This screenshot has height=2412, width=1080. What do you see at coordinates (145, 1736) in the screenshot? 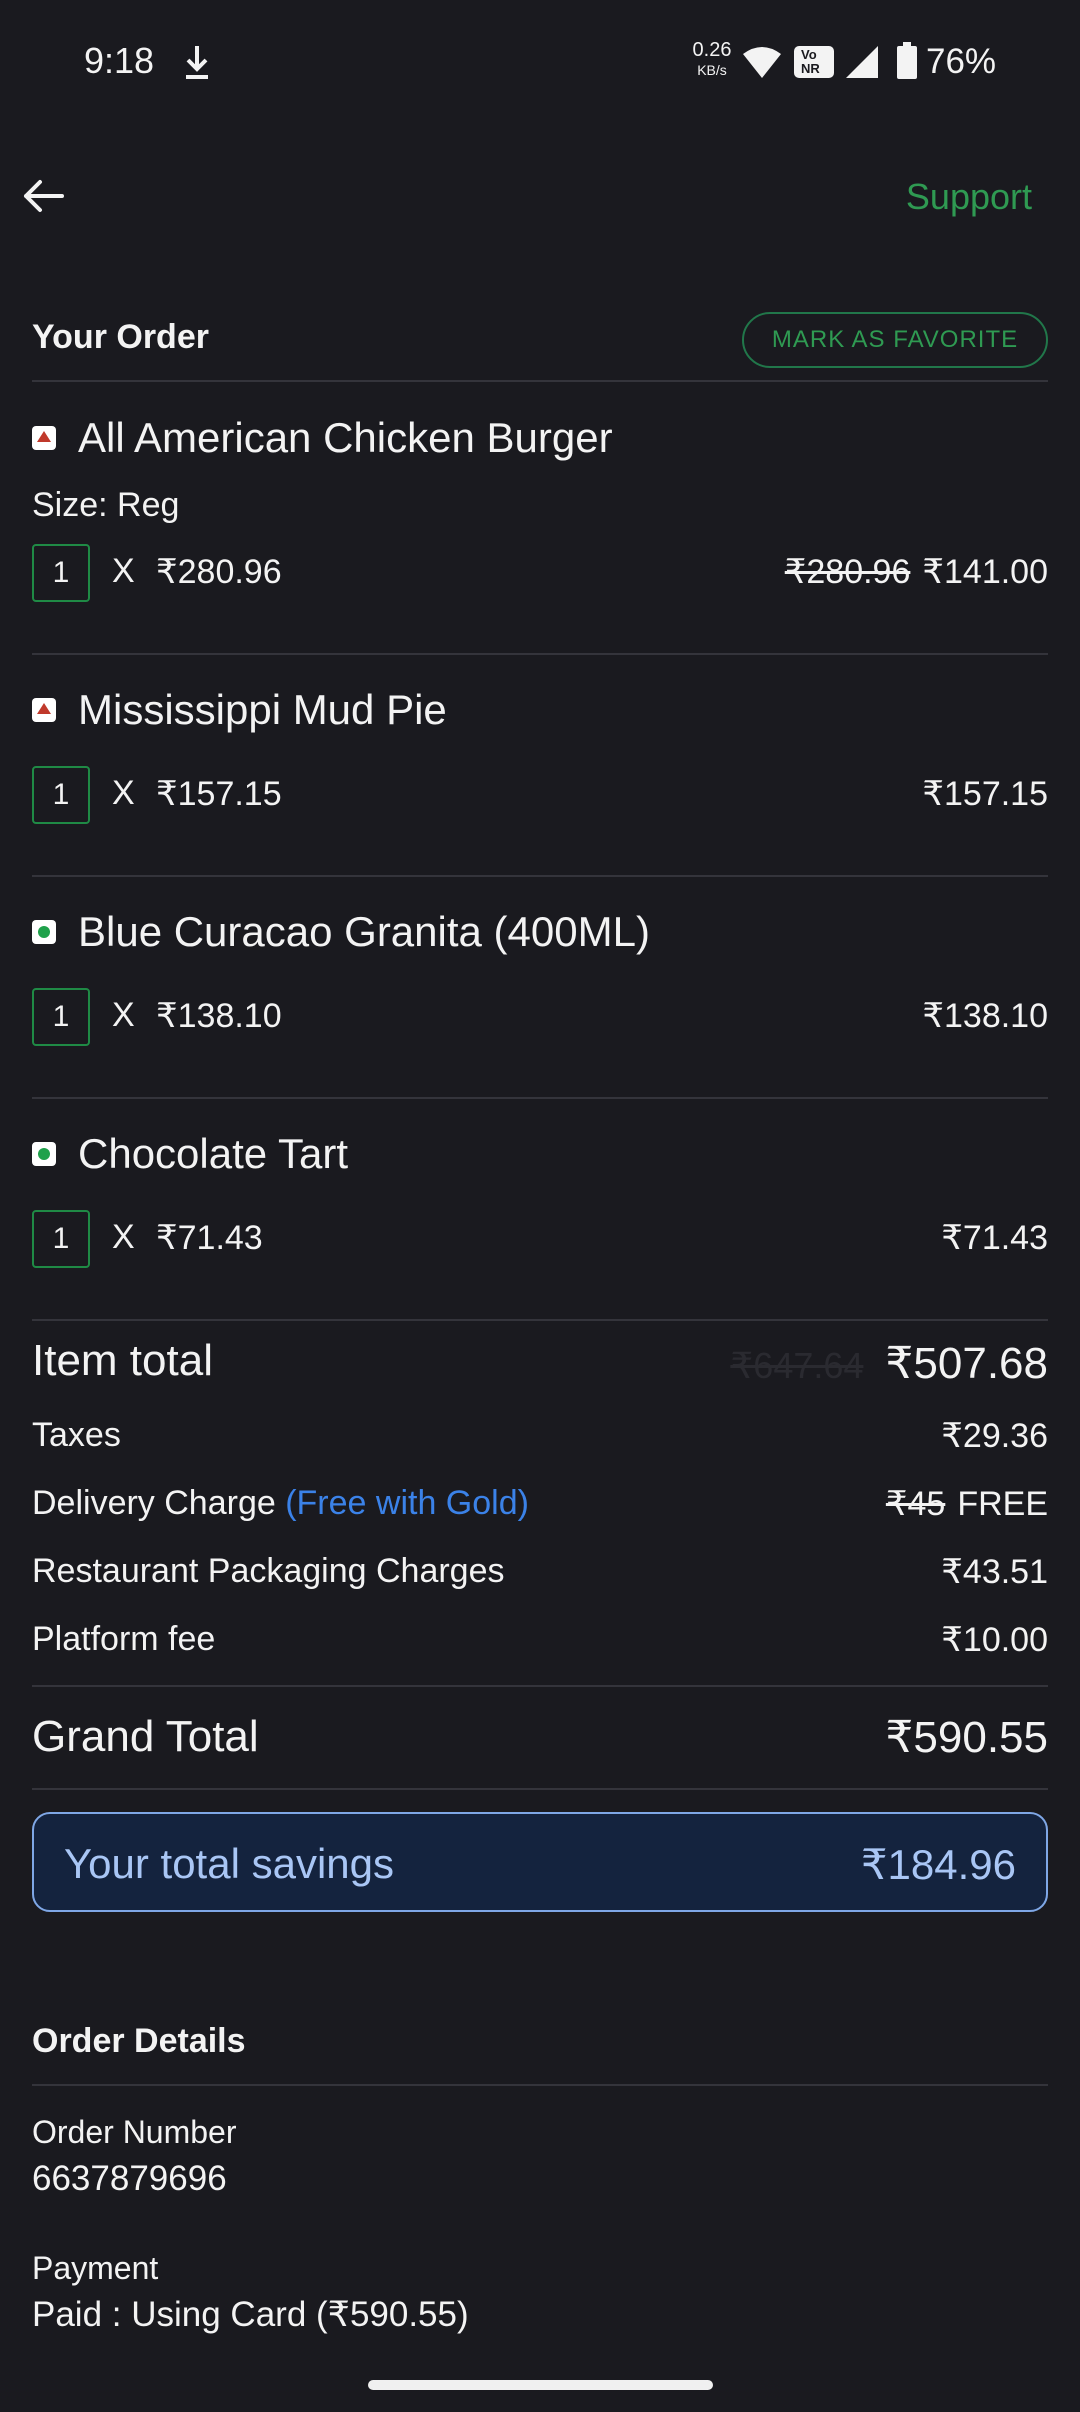
I see `grand-total-label: Grand Total` at bounding box center [145, 1736].